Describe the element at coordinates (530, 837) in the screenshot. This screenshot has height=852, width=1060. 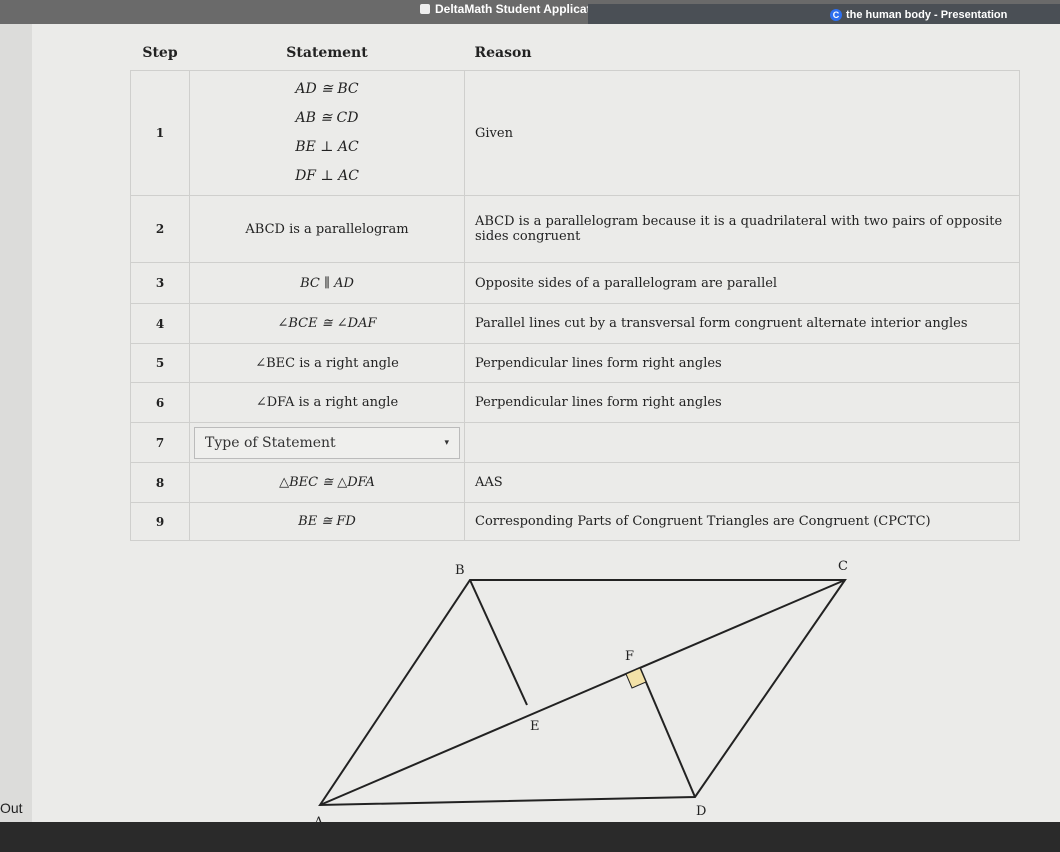
I see `bottom-bar` at that location.